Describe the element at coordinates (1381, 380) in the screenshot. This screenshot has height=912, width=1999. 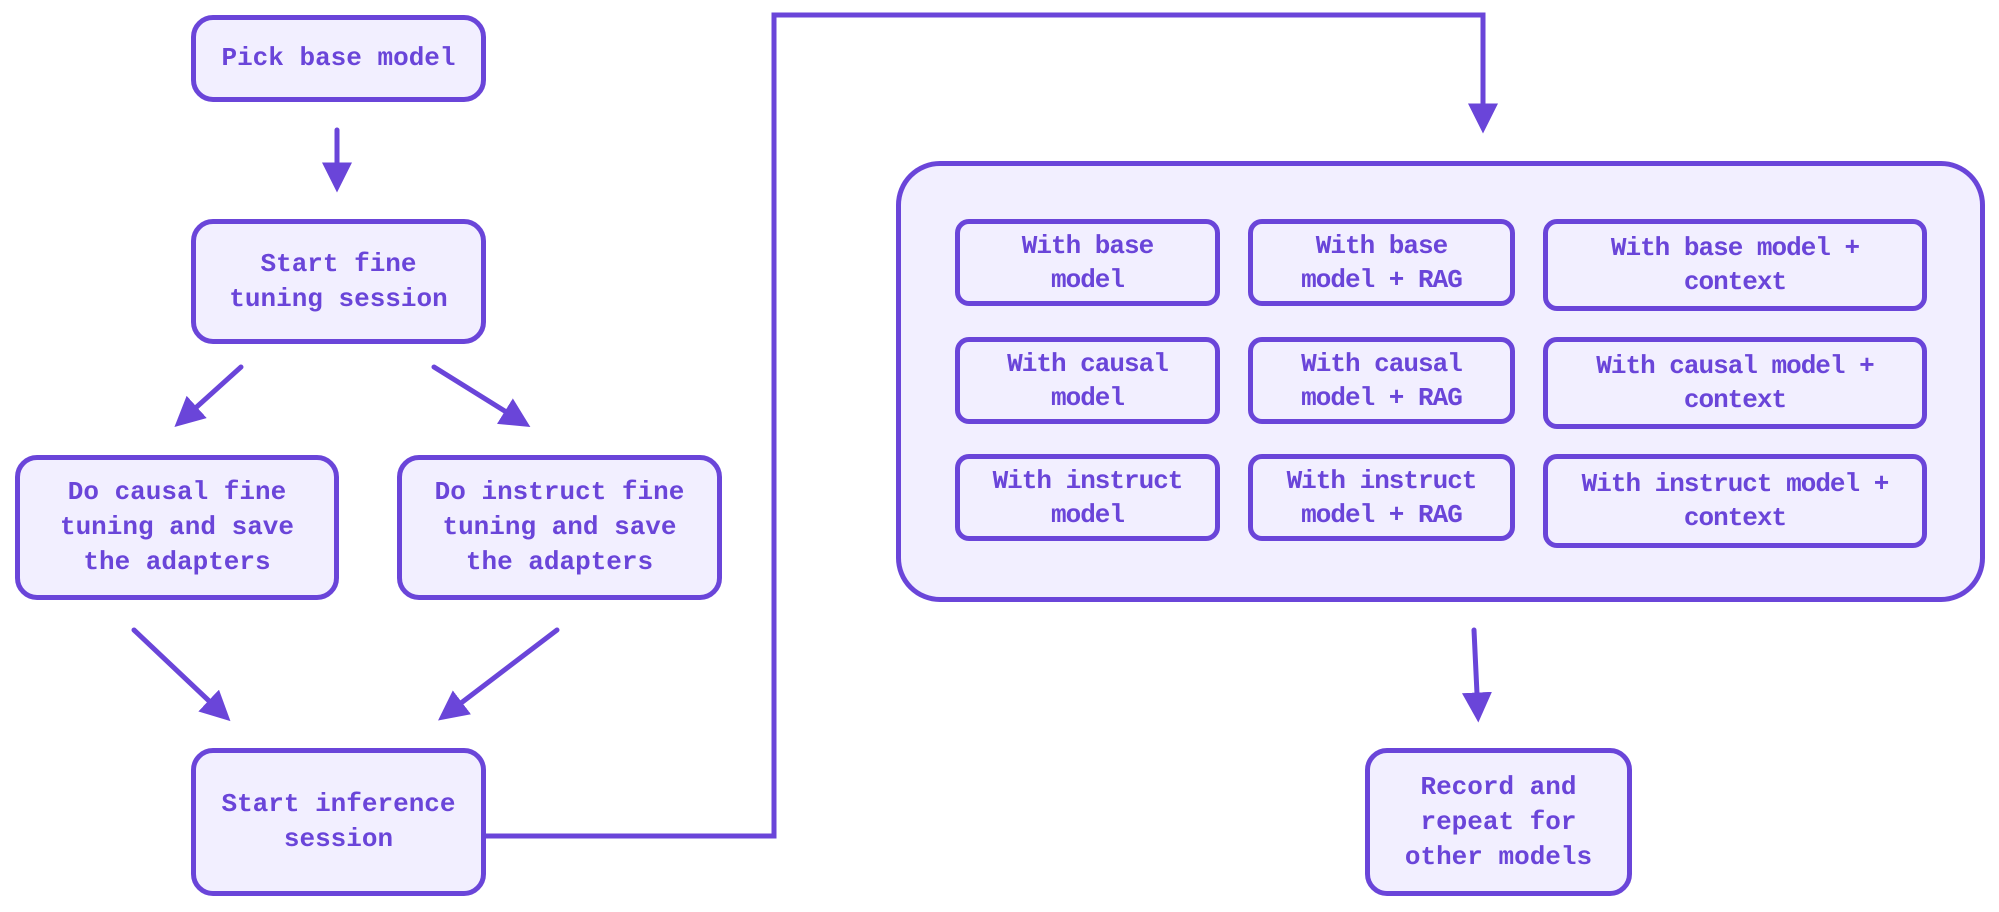
I see `variant-causal-model-rag: With causal model + RAG` at that location.